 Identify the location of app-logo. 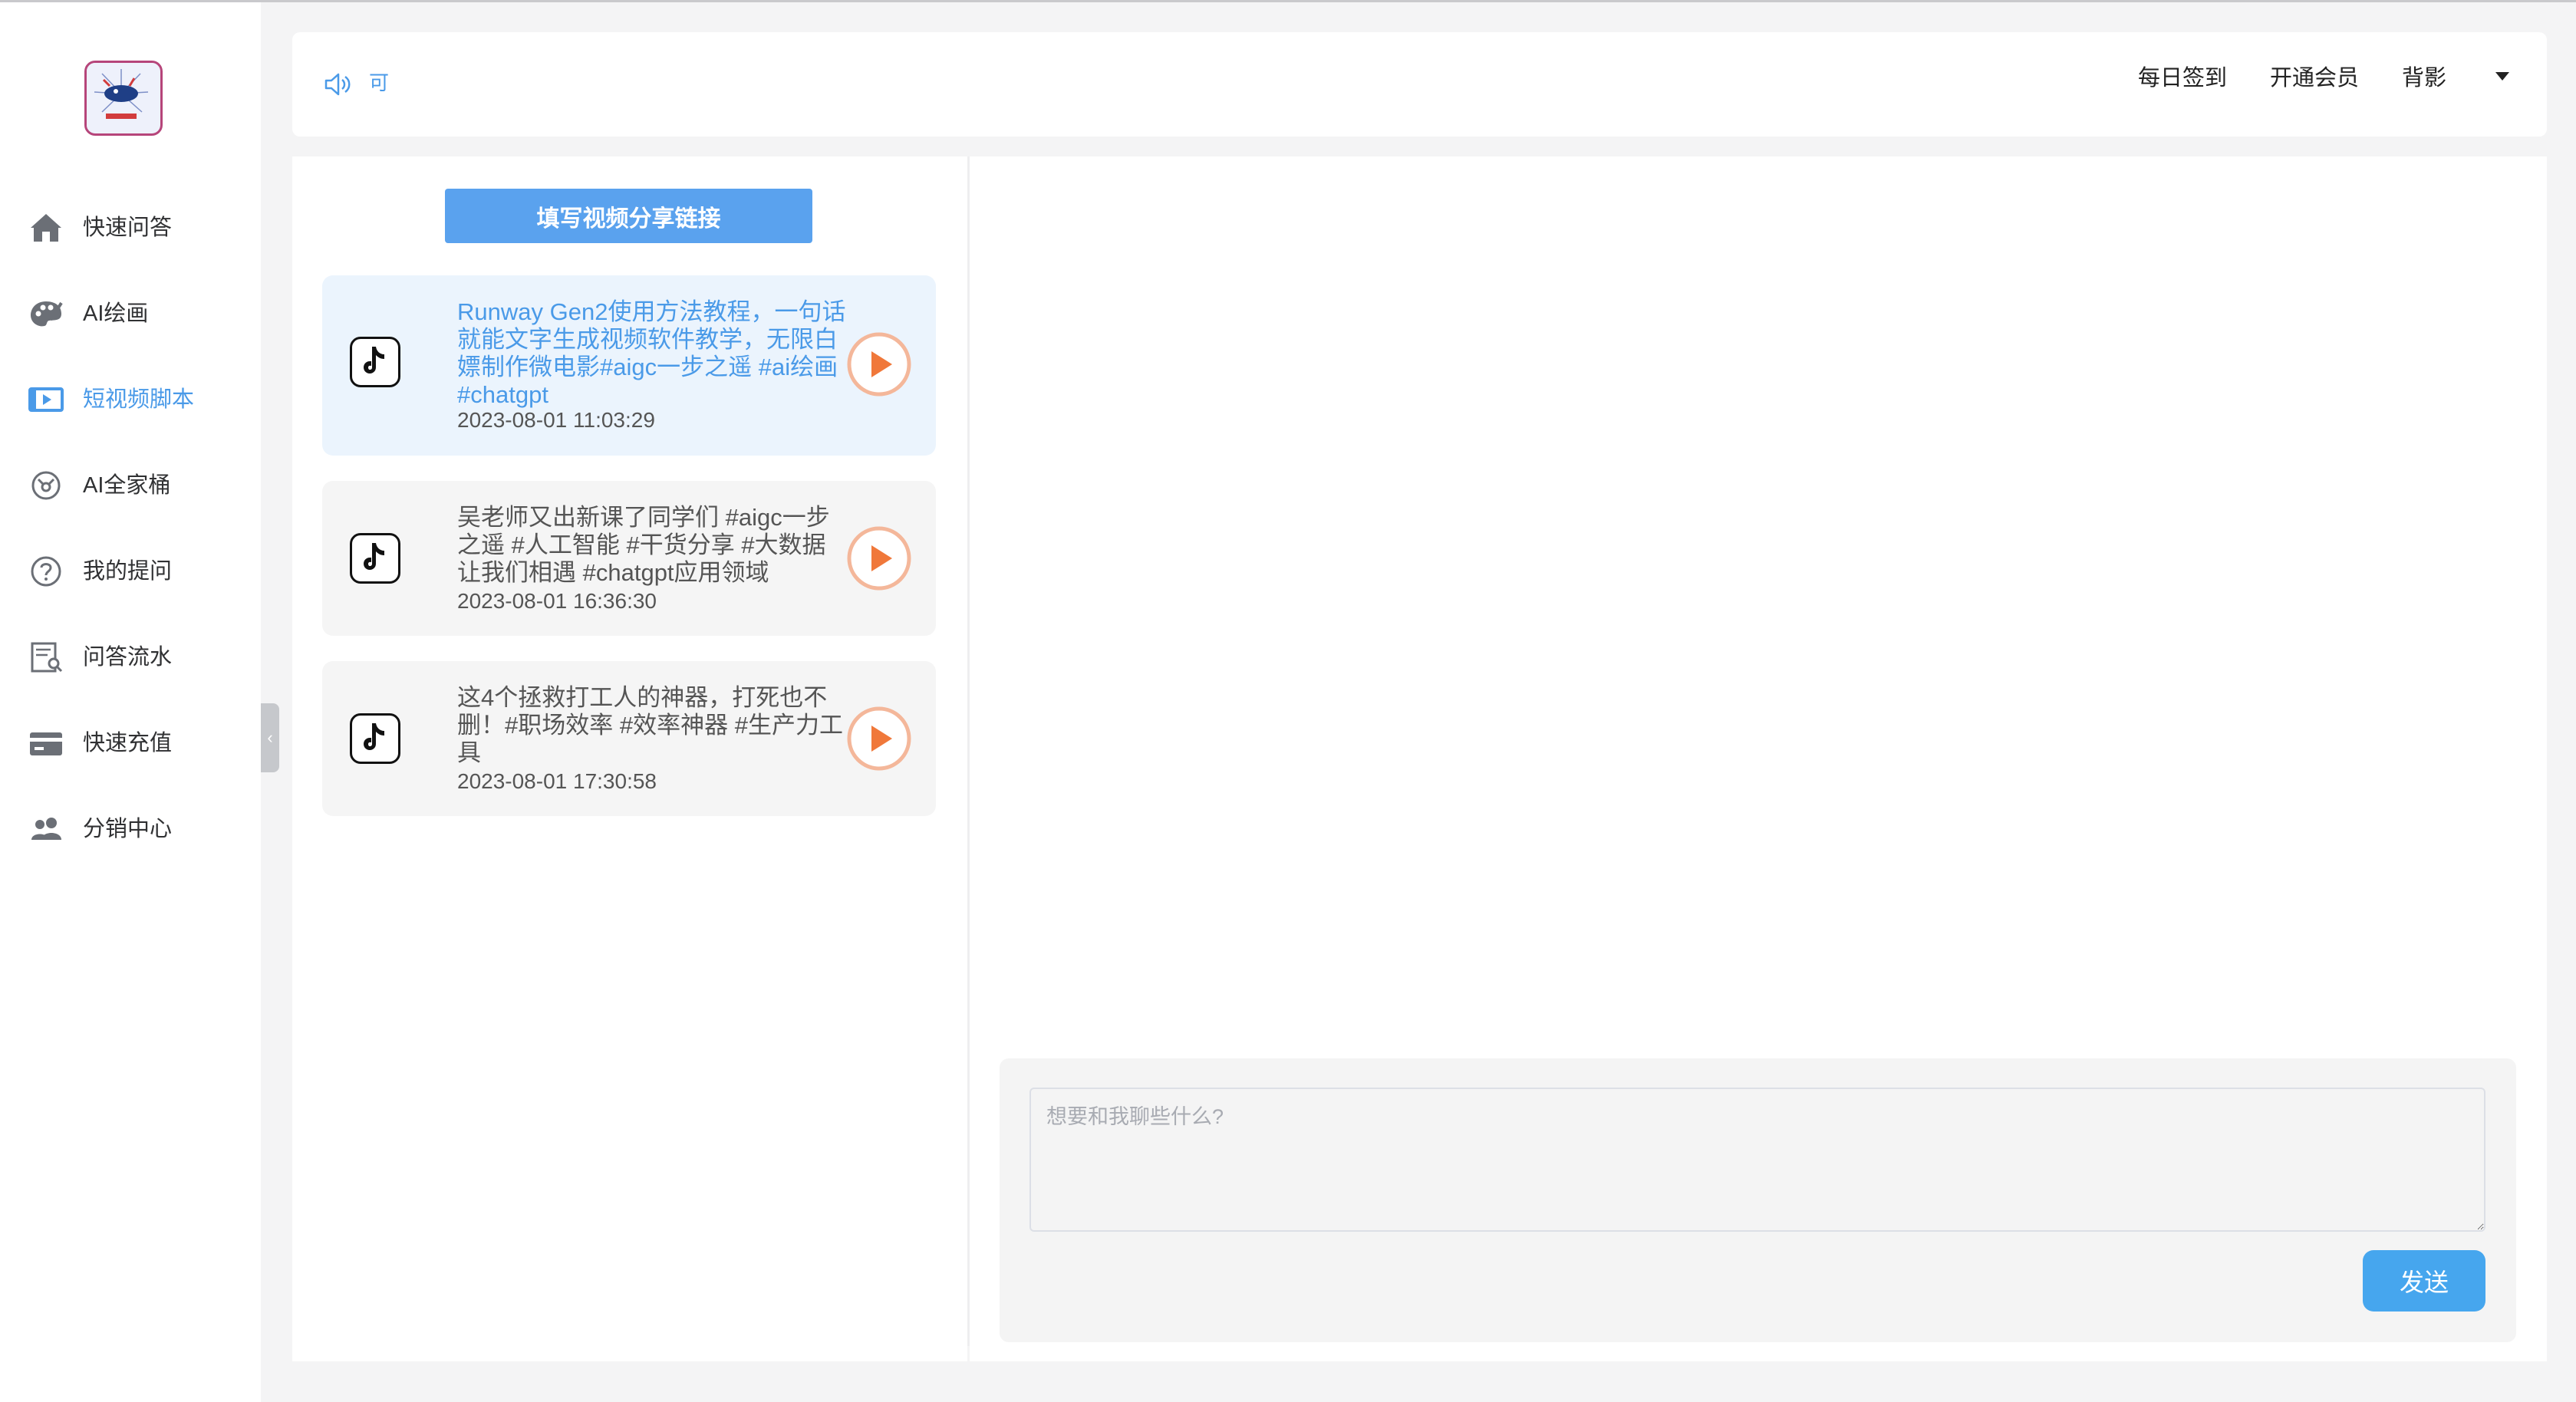
(123, 98).